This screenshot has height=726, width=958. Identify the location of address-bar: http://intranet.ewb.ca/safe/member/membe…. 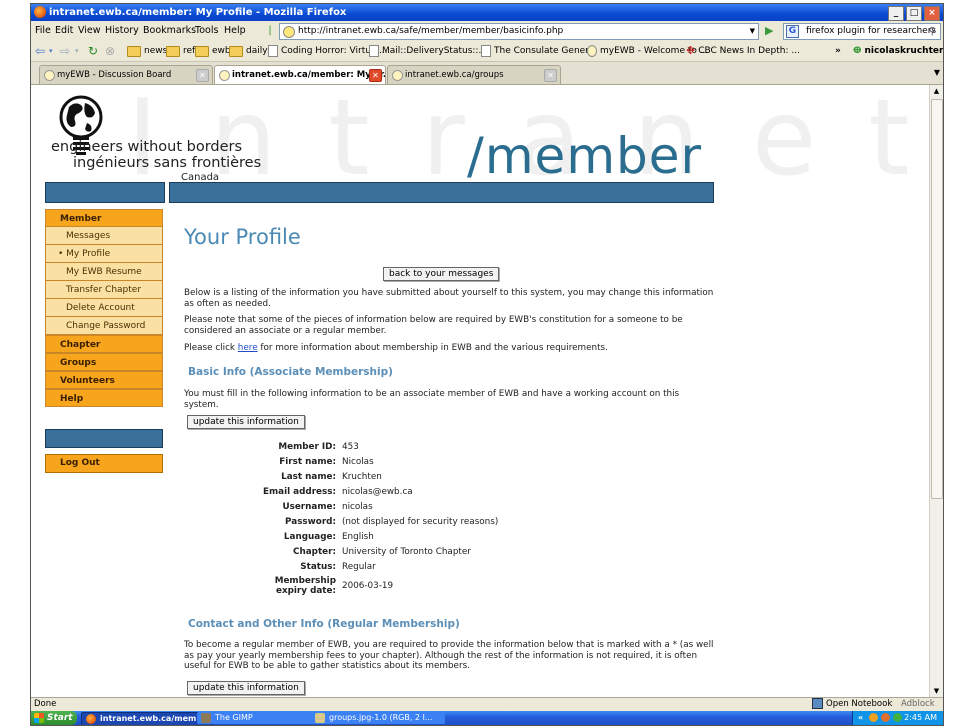
(519, 31).